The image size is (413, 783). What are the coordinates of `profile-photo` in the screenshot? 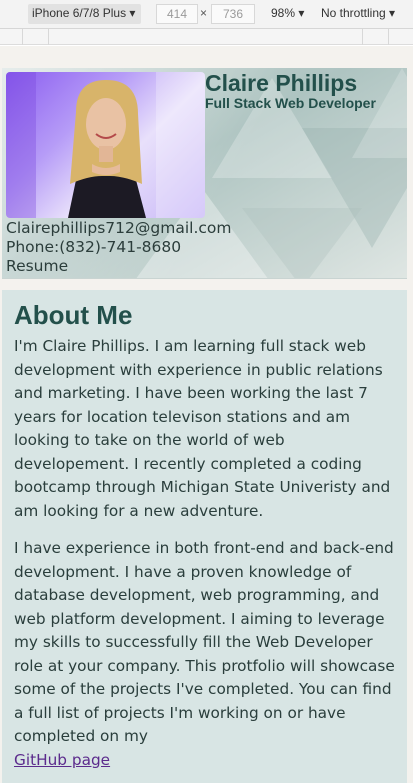 It's located at (105, 145).